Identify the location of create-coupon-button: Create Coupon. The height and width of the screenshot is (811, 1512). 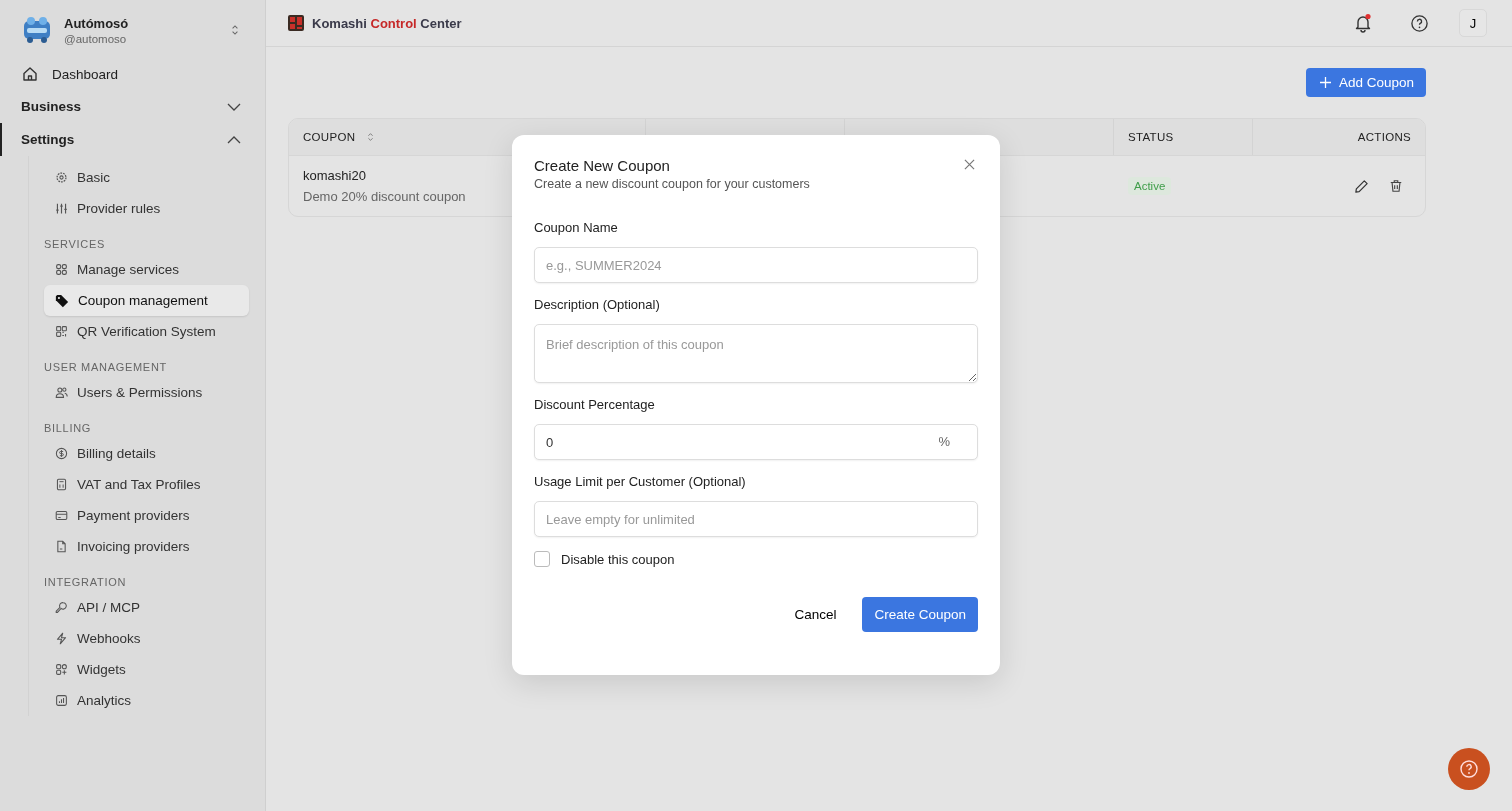
(920, 614).